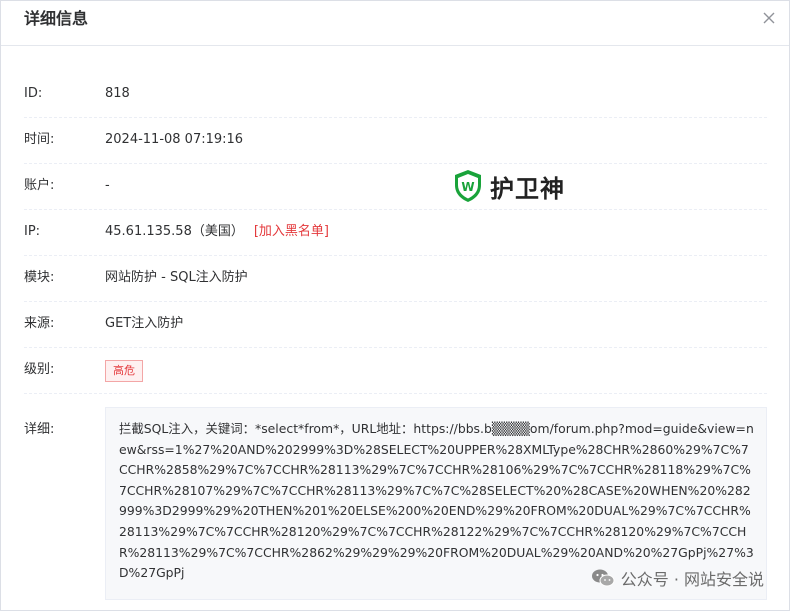 Image resolution: width=790 pixels, height=611 pixels. Describe the element at coordinates (39, 369) in the screenshot. I see `level-label: 级别:` at that location.